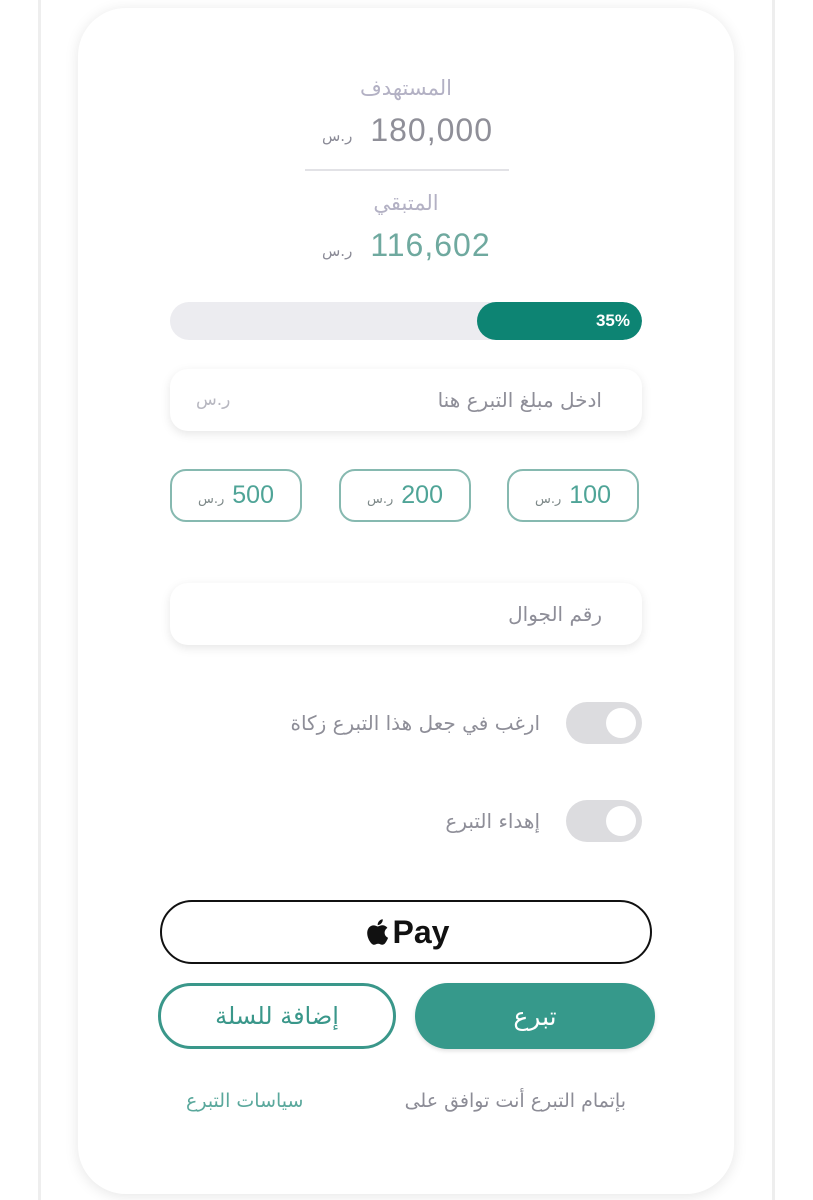 The height and width of the screenshot is (1200, 813). What do you see at coordinates (604, 821) in the screenshot?
I see `gift-toggle` at bounding box center [604, 821].